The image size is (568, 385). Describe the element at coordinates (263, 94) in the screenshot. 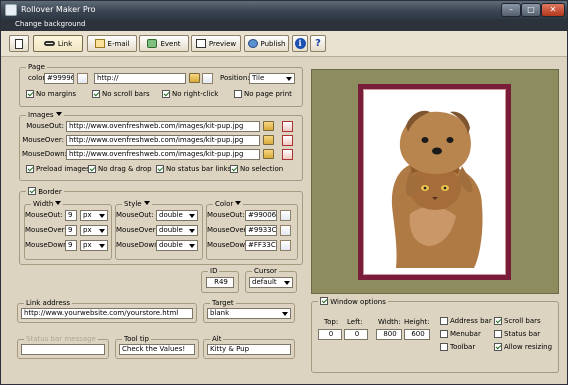

I see `no-page-print-checkbox: No page print` at that location.